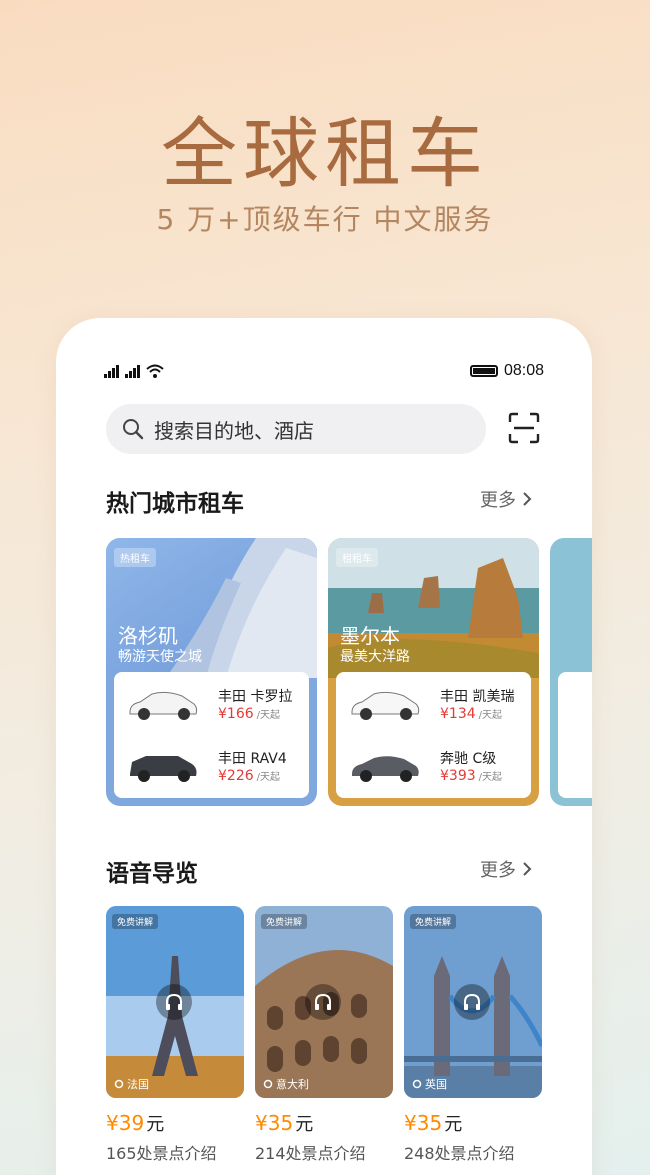 The height and width of the screenshot is (1175, 650). I want to click on car-name: 丰田 卡罗拉, so click(255, 697).